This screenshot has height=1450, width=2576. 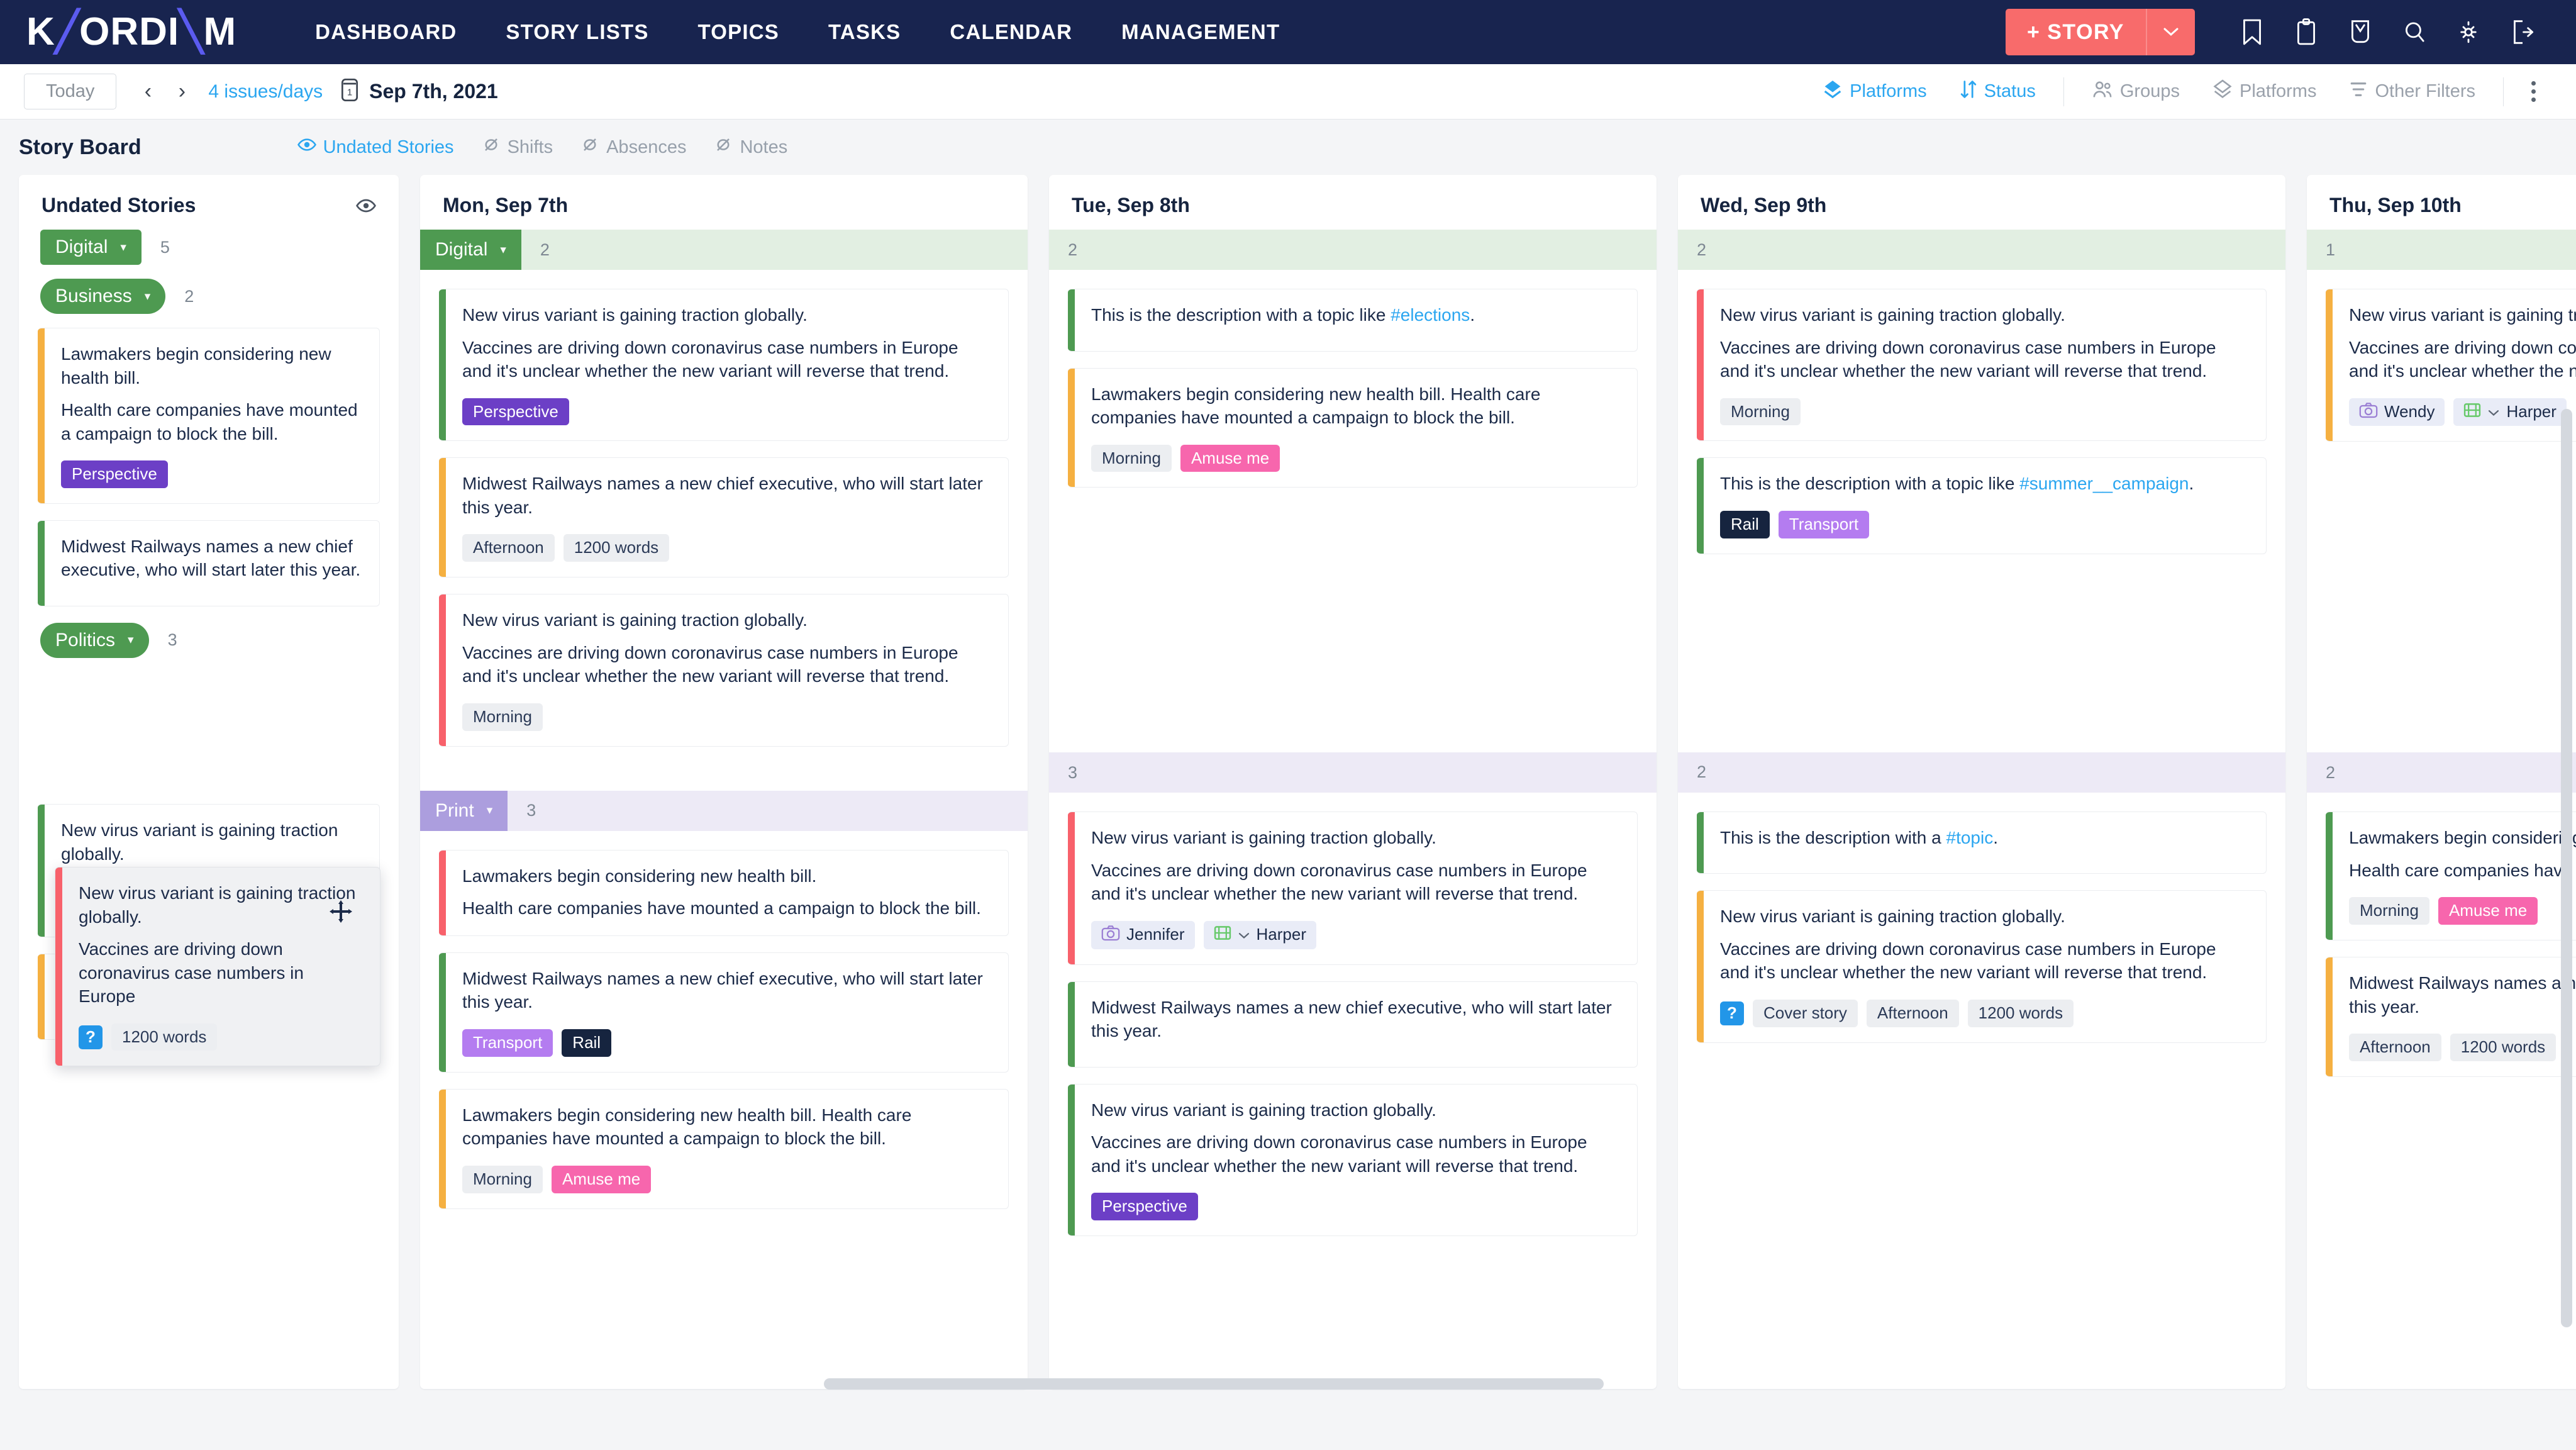 I want to click on chip-person: Wendy, so click(x=2397, y=412).